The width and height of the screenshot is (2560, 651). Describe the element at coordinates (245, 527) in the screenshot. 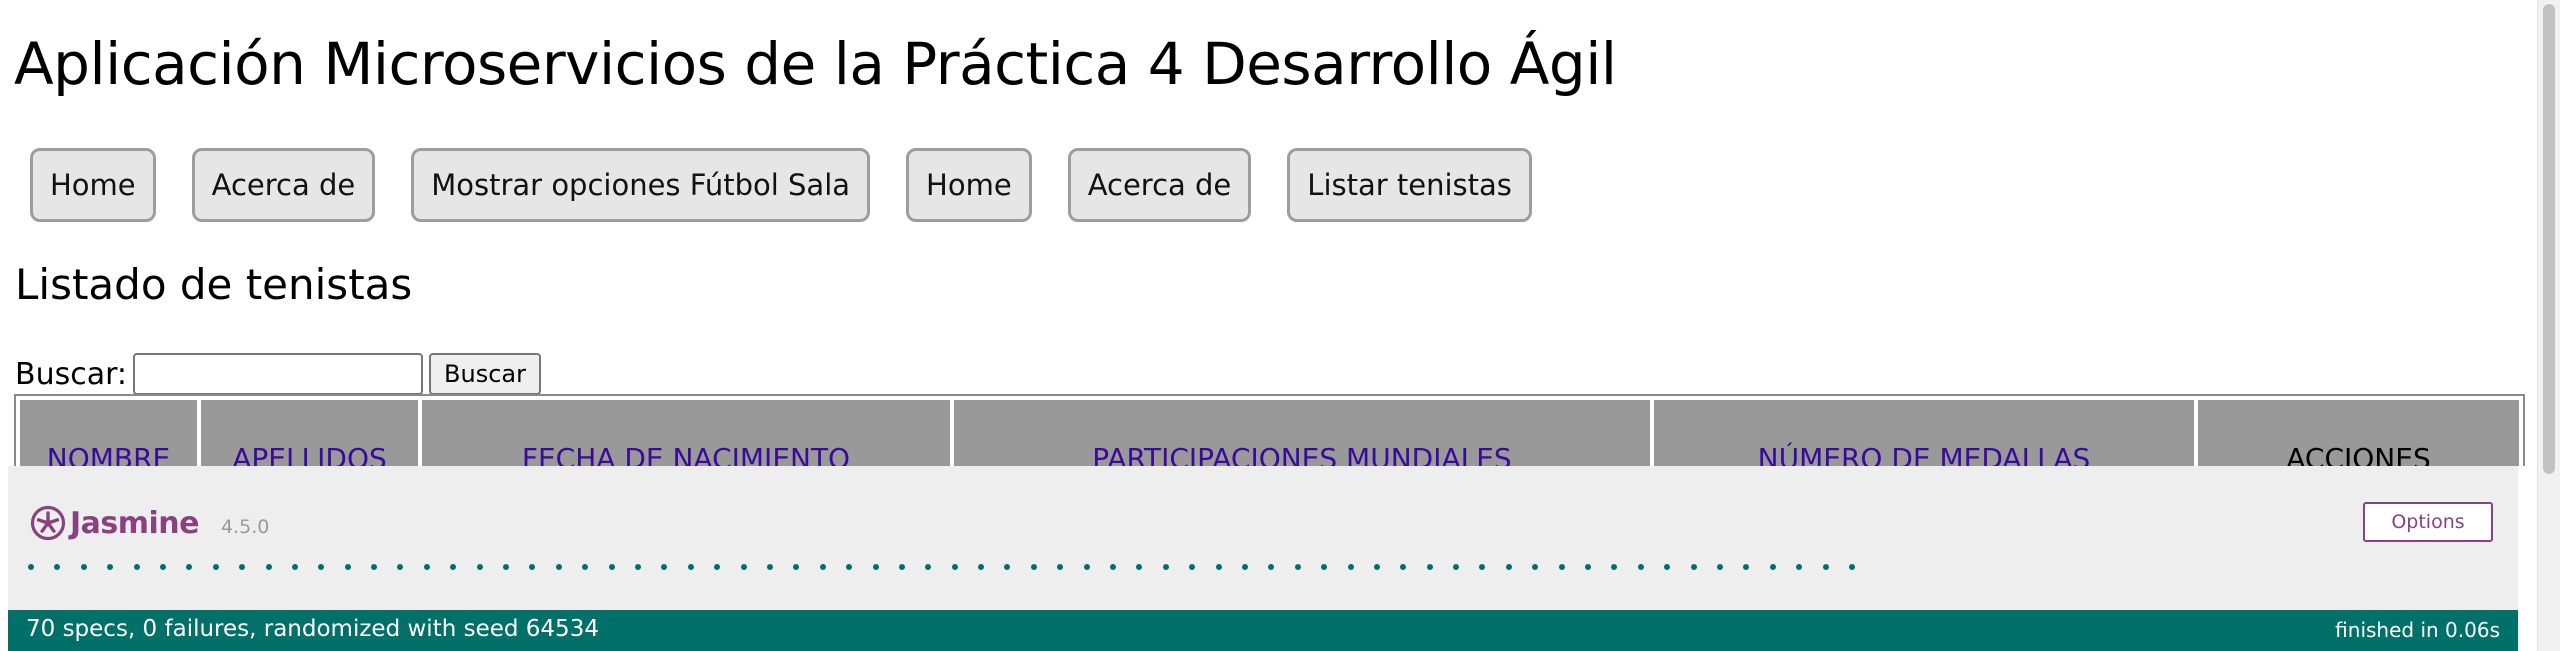

I see `jasmine-version: 4.5.0` at that location.